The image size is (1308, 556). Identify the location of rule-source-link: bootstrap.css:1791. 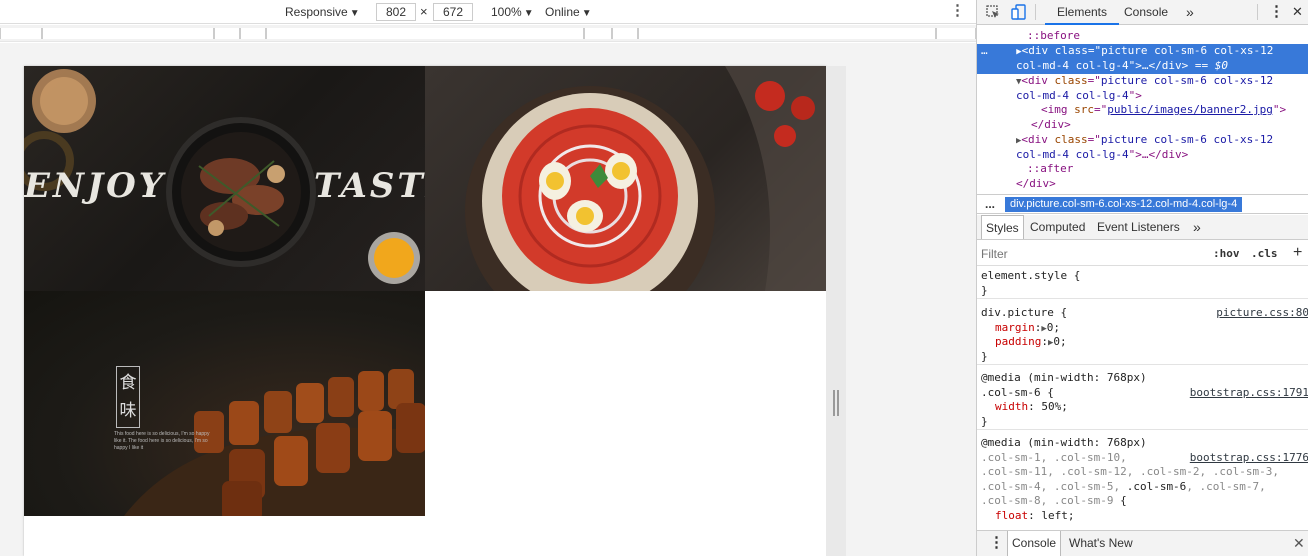
(1249, 393).